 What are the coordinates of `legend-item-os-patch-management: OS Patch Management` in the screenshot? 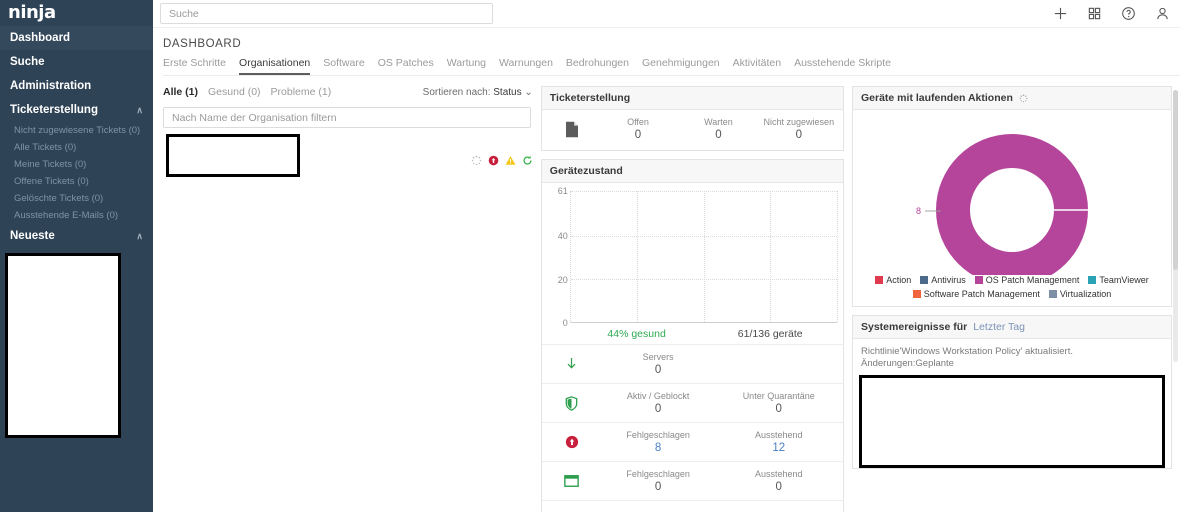 It's located at (1026, 280).